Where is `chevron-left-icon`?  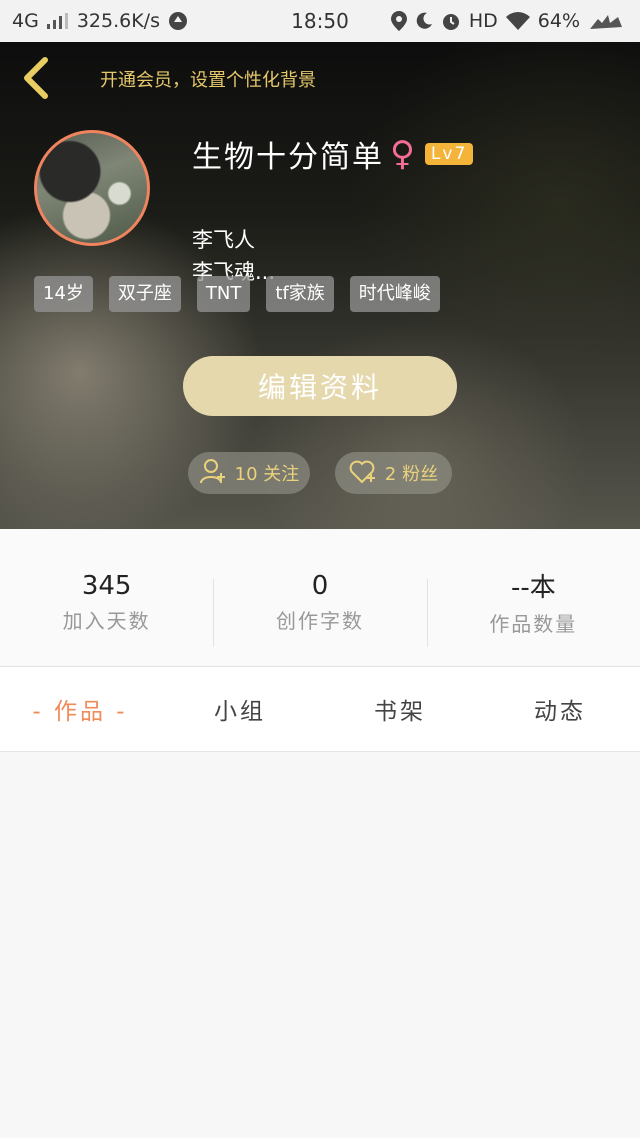 chevron-left-icon is located at coordinates (36, 80).